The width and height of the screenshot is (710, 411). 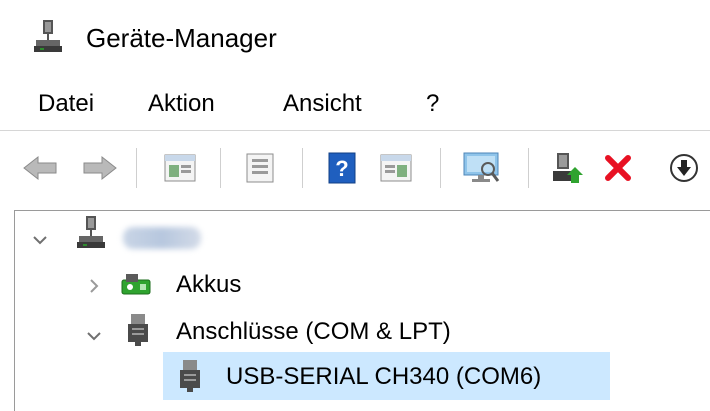 What do you see at coordinates (383, 377) in the screenshot?
I see `tree-item-usb-serial-ch340: USB-SERIAL CH340 (COM6)` at bounding box center [383, 377].